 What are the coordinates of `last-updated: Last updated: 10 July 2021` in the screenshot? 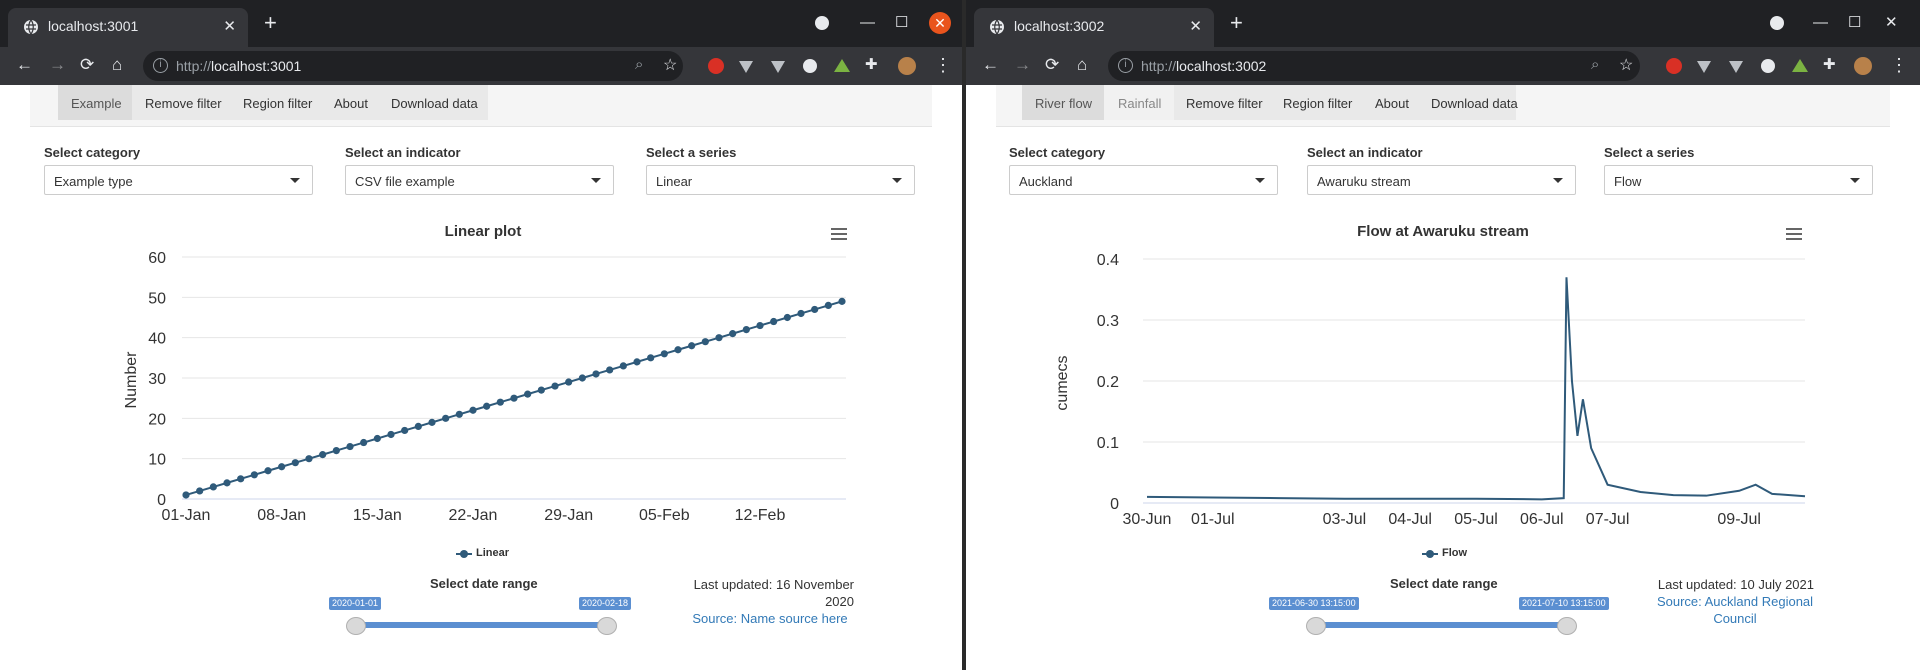 It's located at (1735, 584).